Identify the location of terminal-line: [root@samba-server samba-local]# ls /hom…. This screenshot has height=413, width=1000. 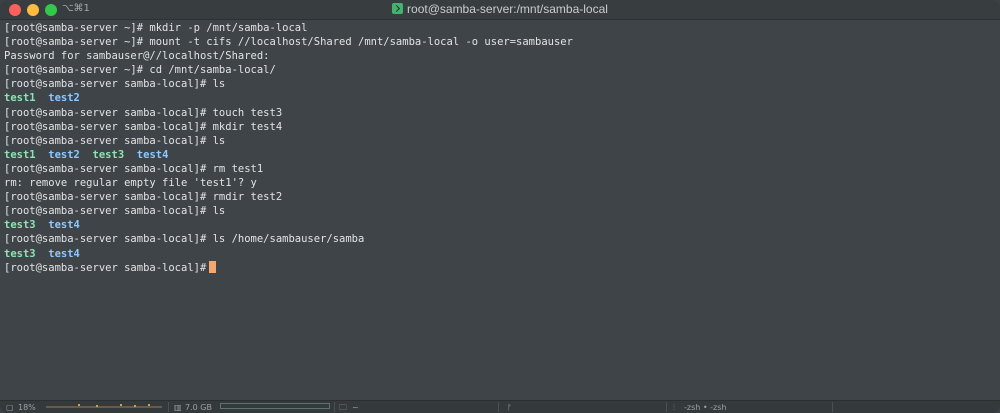
(499, 239).